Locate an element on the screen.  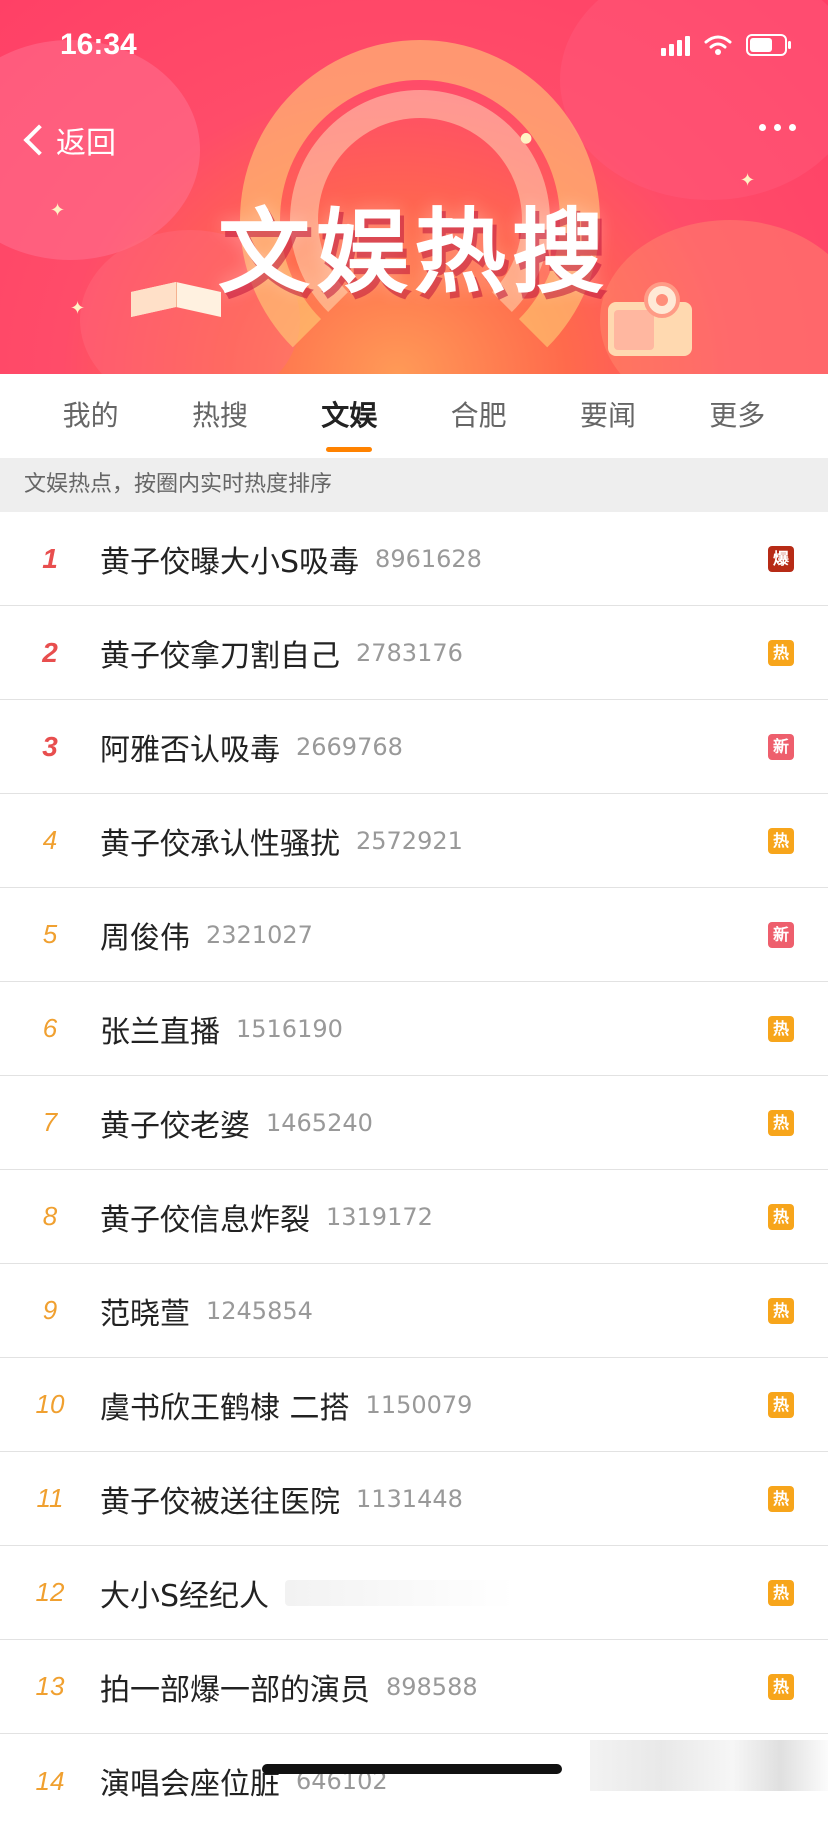
back-button: 返回 is located at coordinates (68, 140).